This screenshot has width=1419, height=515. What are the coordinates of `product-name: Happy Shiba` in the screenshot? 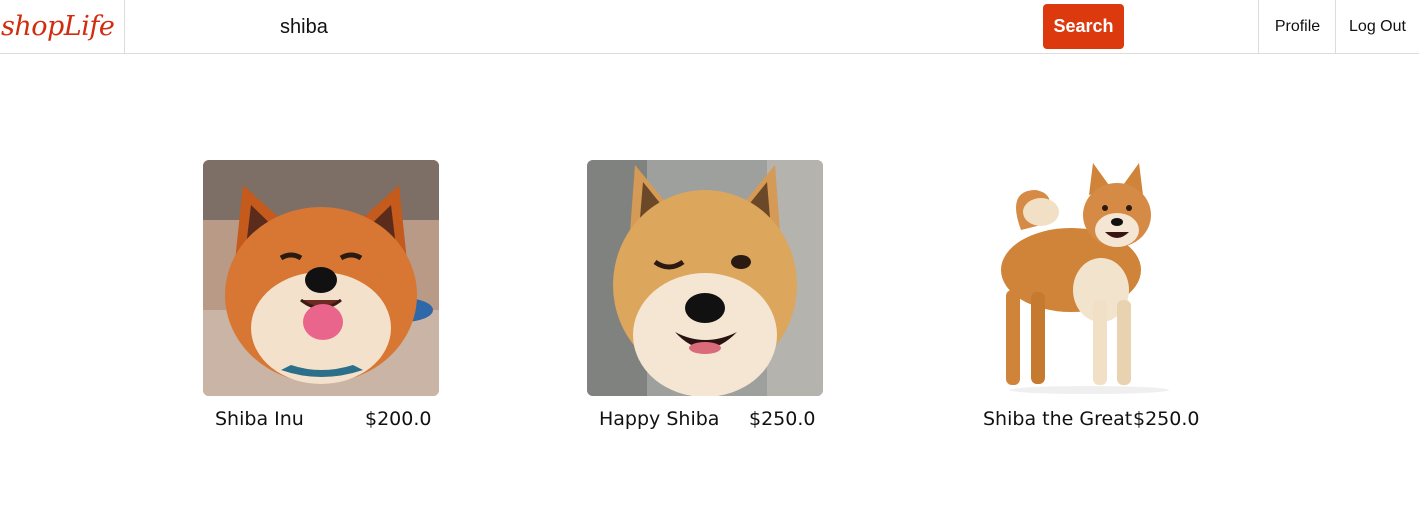 It's located at (659, 419).